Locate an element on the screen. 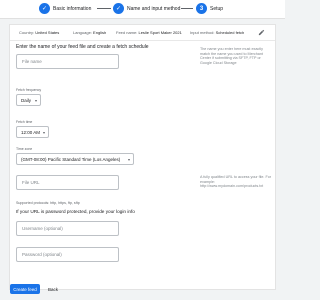 The image size is (320, 300). fetch-time-value: 12:00 AM is located at coordinates (31, 132).